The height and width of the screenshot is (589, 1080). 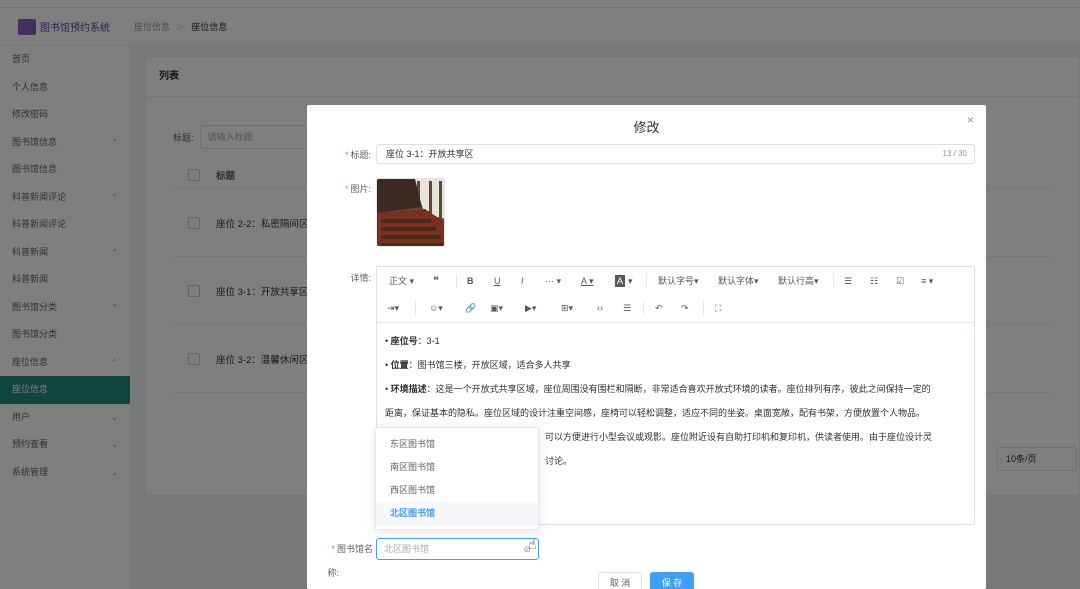 I want to click on numbered-list-icon: ☷, so click(x=874, y=281).